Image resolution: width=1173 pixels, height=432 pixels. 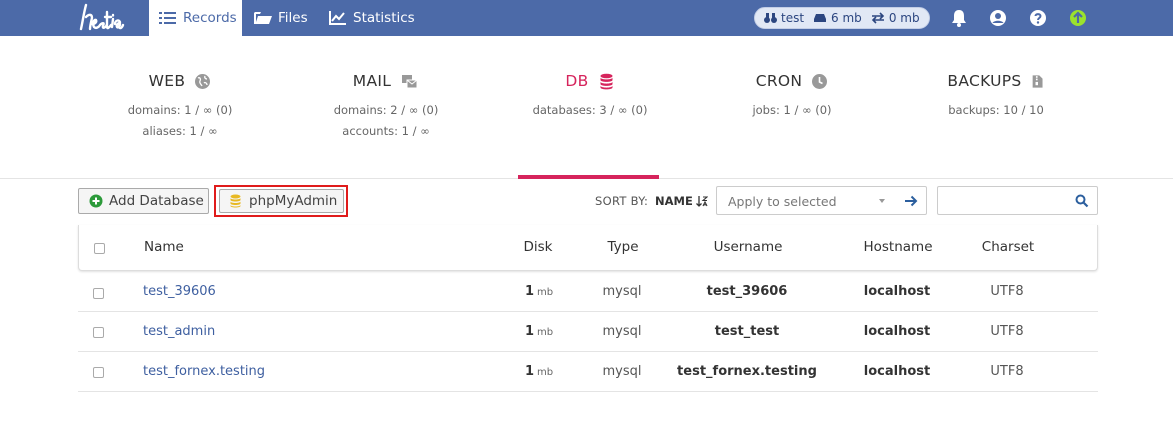 I want to click on summary-backups-title: BACKUPS, so click(x=996, y=81).